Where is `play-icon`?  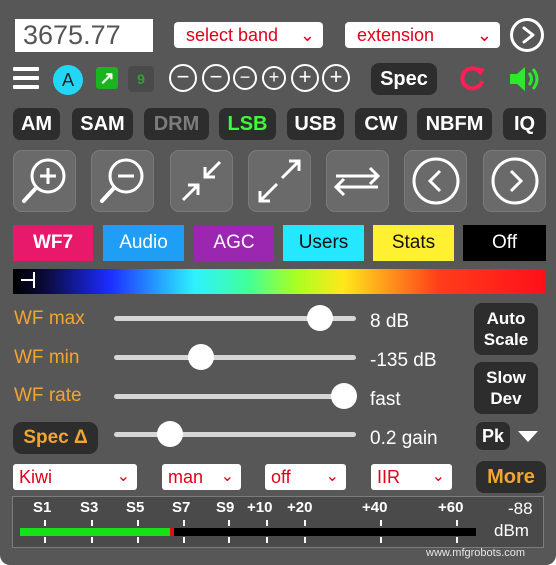 play-icon is located at coordinates (528, 35).